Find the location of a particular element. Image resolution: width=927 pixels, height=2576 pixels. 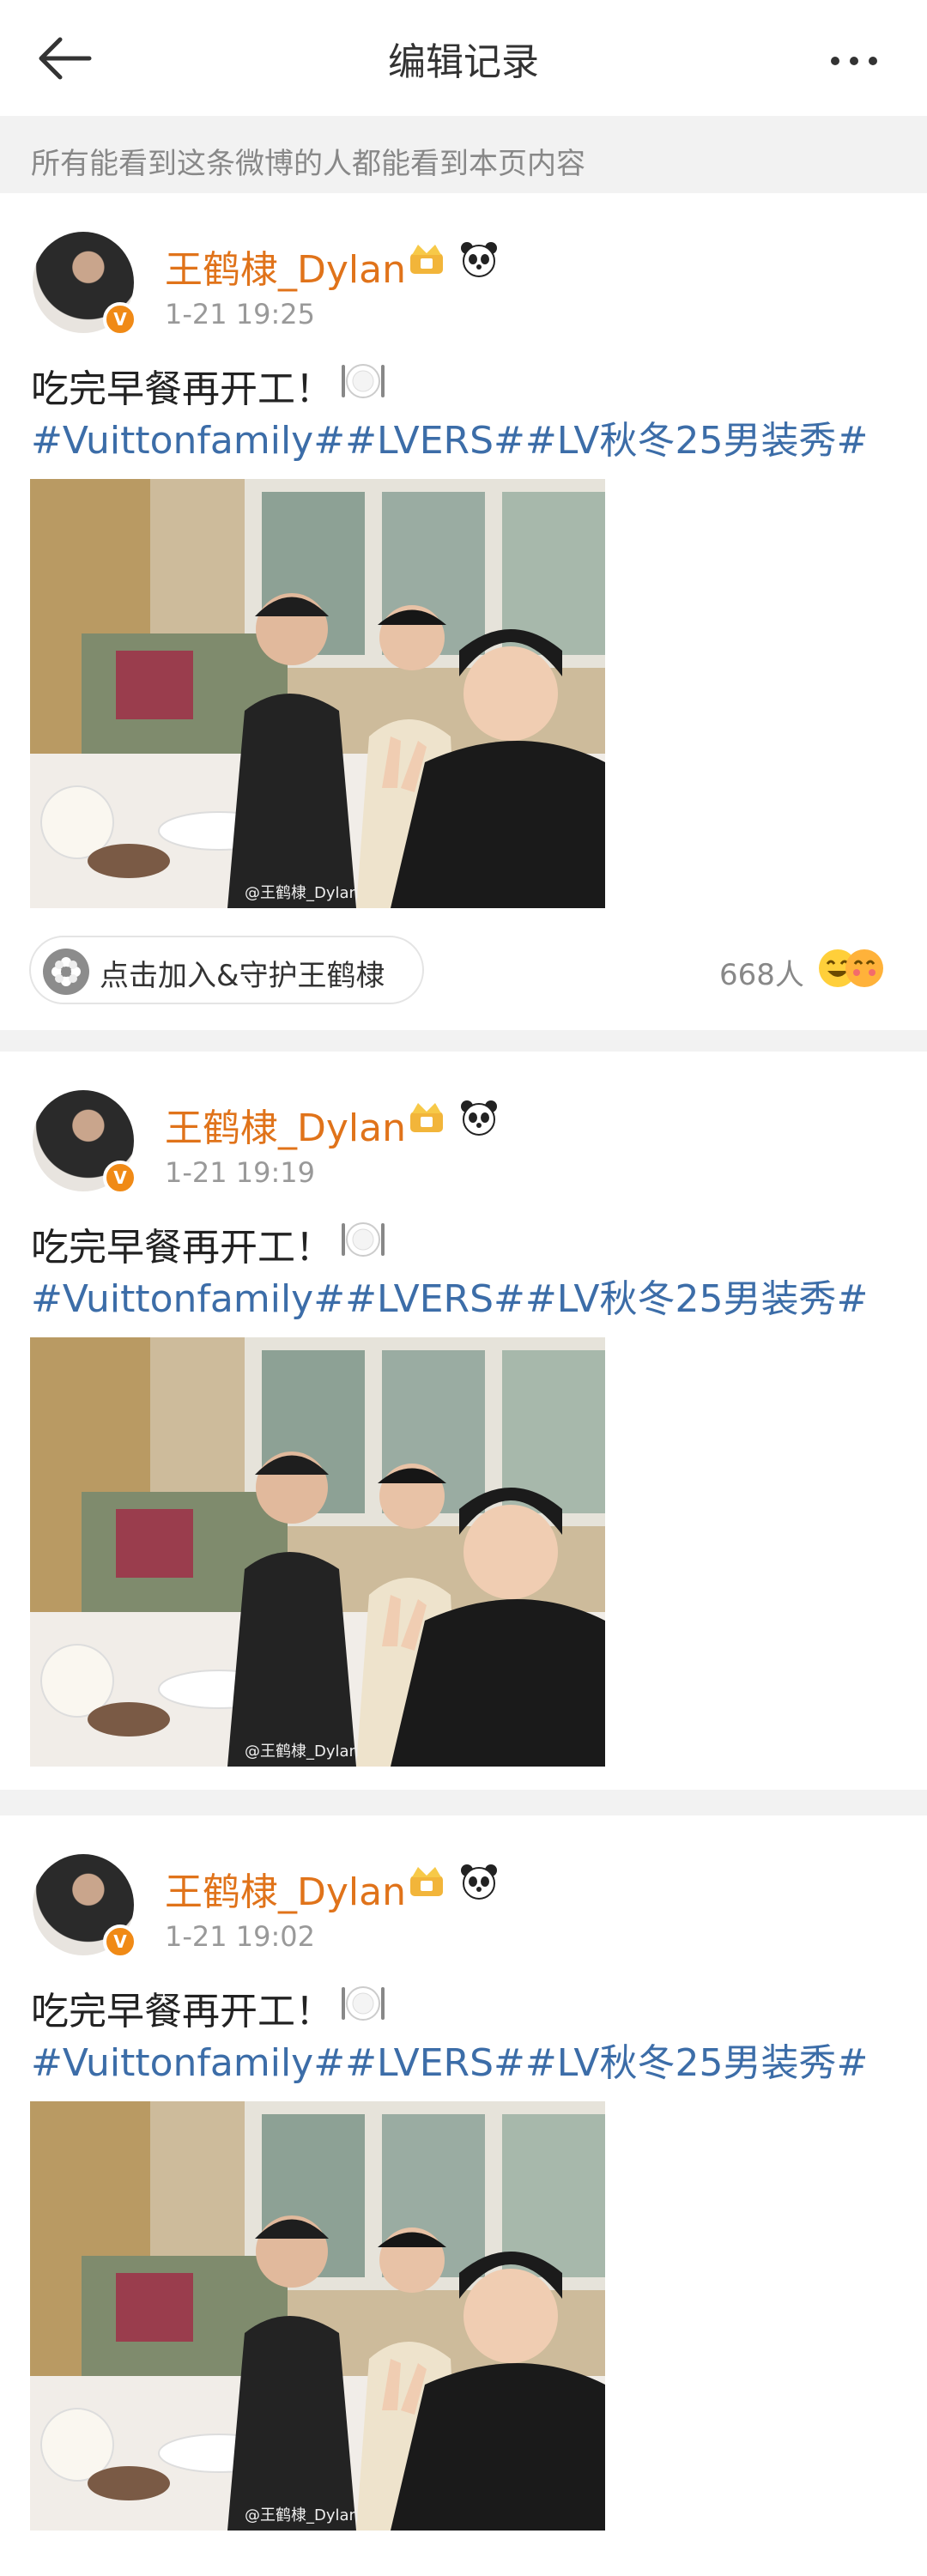

flower-icon is located at coordinates (66, 972).